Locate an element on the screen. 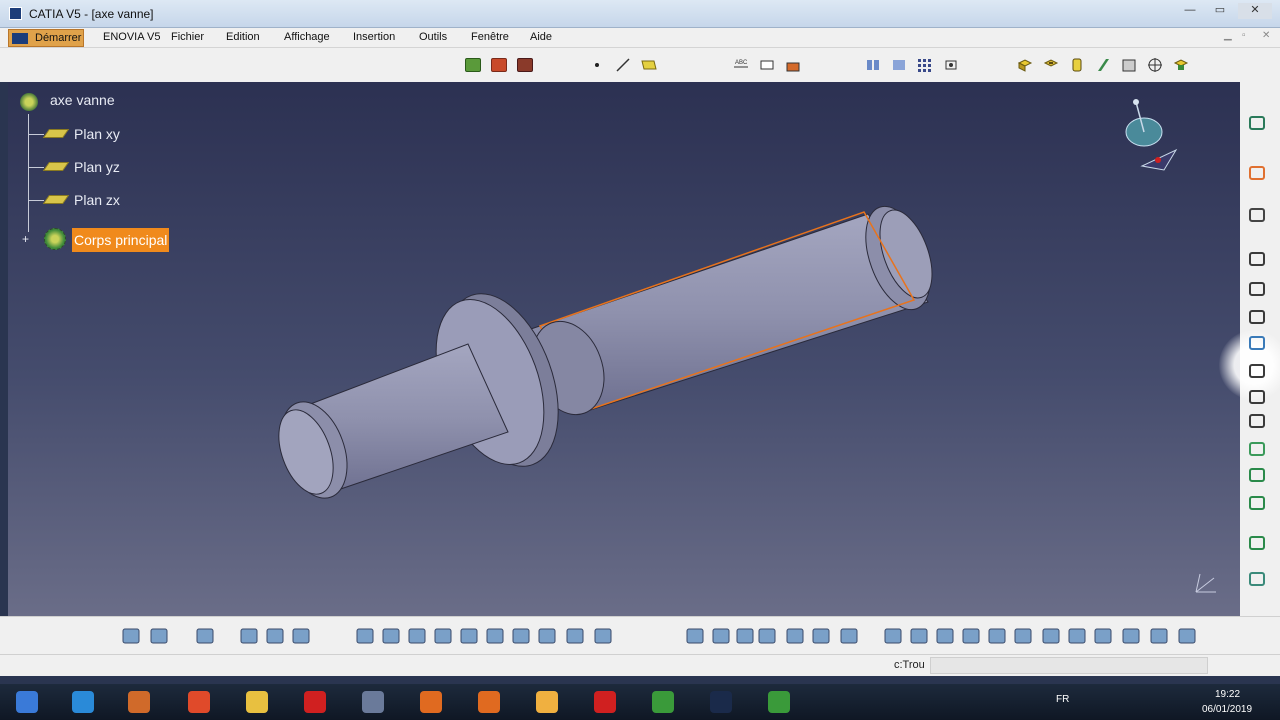 The image size is (1280, 720). save-icon is located at coordinates (417, 636).